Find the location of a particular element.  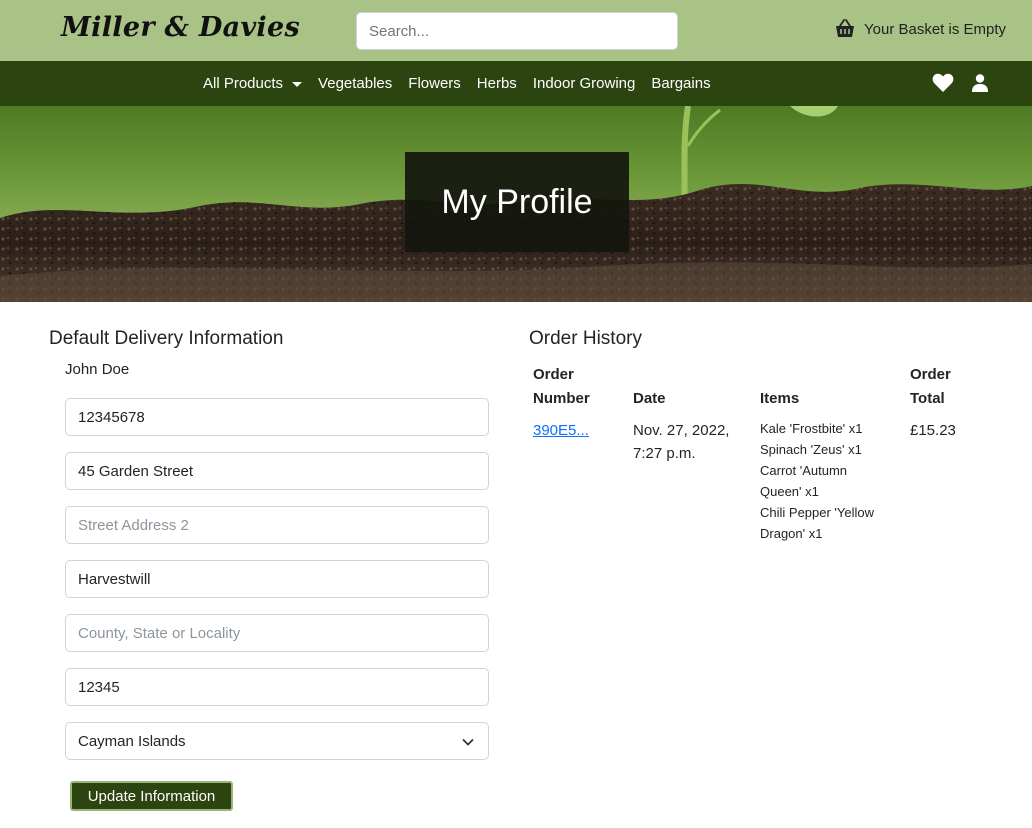

order-item-line: Carrot 'Autumn is located at coordinates (804, 470).